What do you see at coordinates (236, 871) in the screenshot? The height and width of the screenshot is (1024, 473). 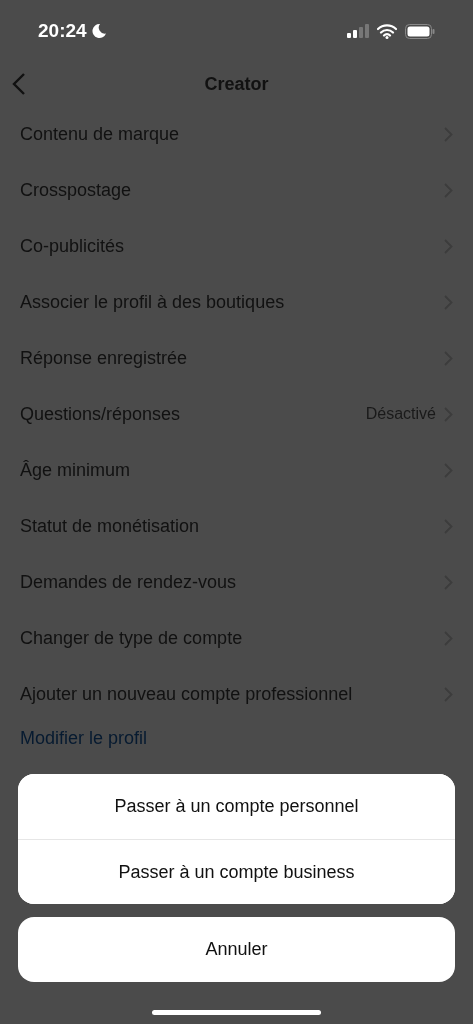 I see `sheet-option: Passer à un compte business` at bounding box center [236, 871].